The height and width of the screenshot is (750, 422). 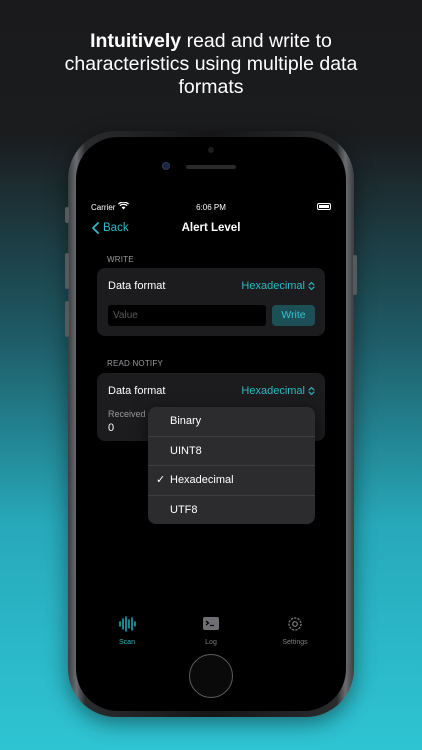 I want to click on waveform-icon, so click(x=127, y=624).